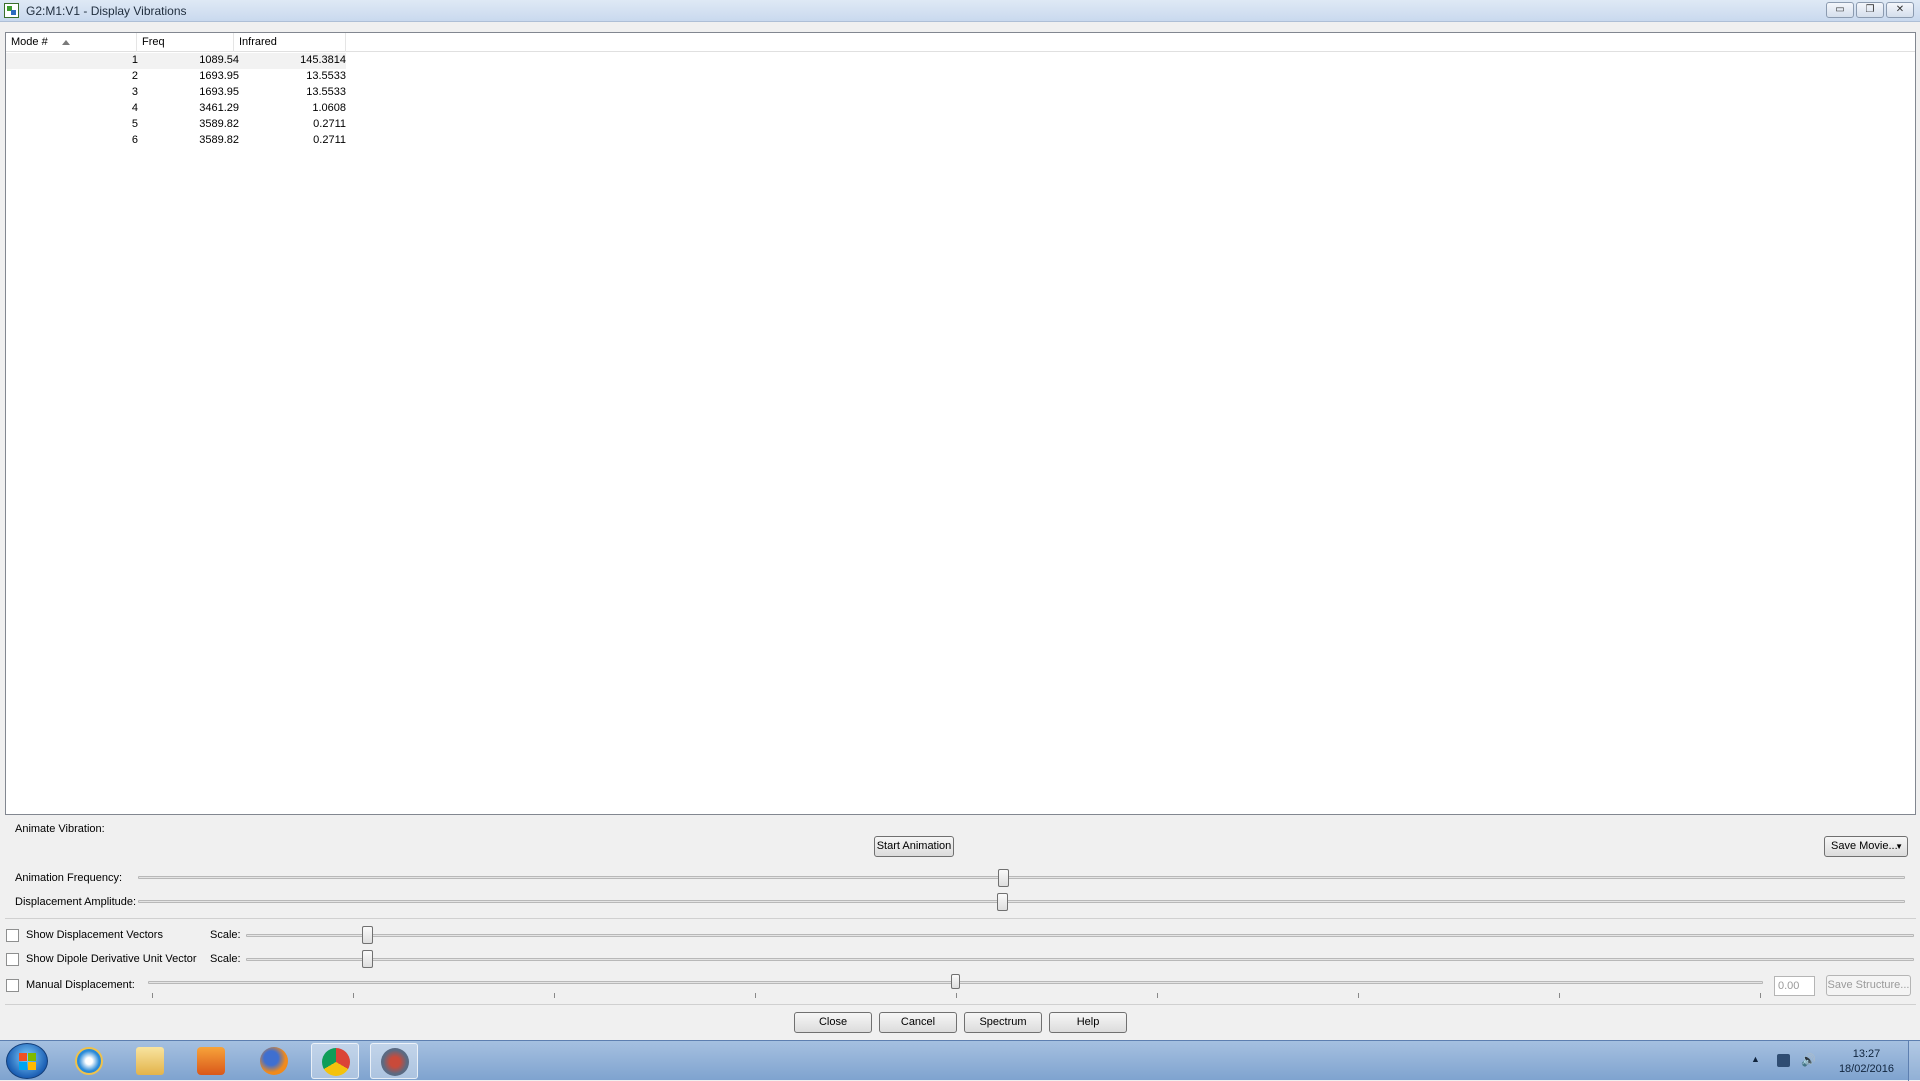  Describe the element at coordinates (1021, 901) in the screenshot. I see `displacement-amplitude-track` at that location.